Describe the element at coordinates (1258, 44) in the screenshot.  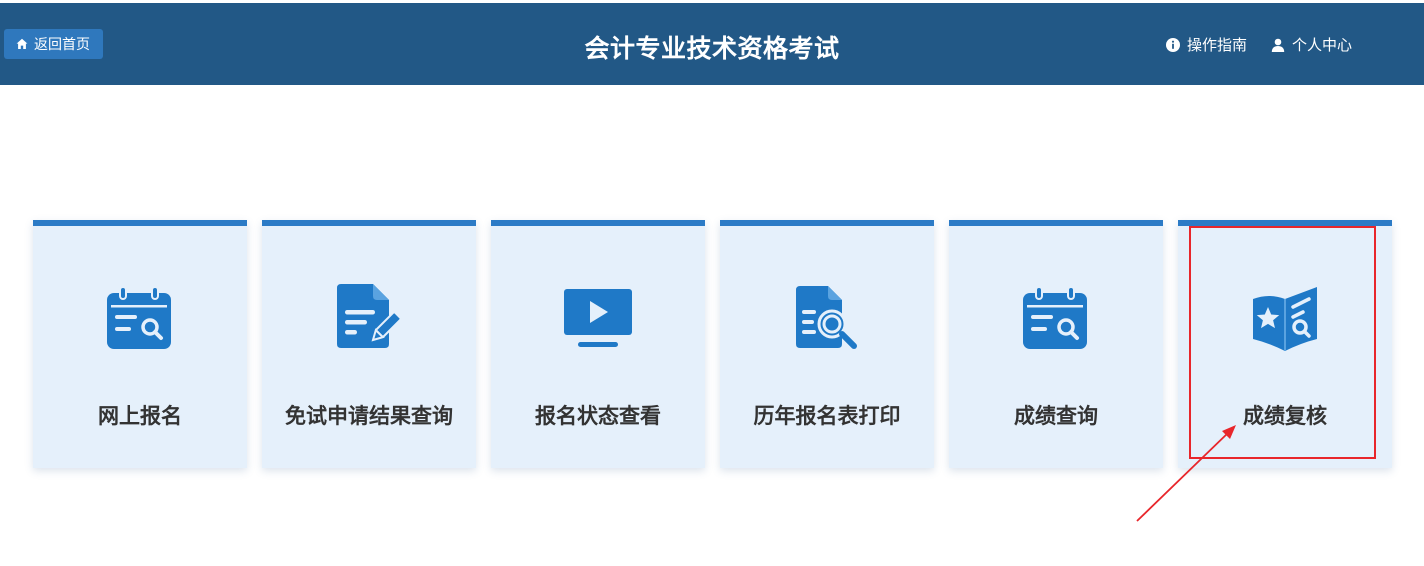
I see `header-links: 操作指南 个人中心` at that location.